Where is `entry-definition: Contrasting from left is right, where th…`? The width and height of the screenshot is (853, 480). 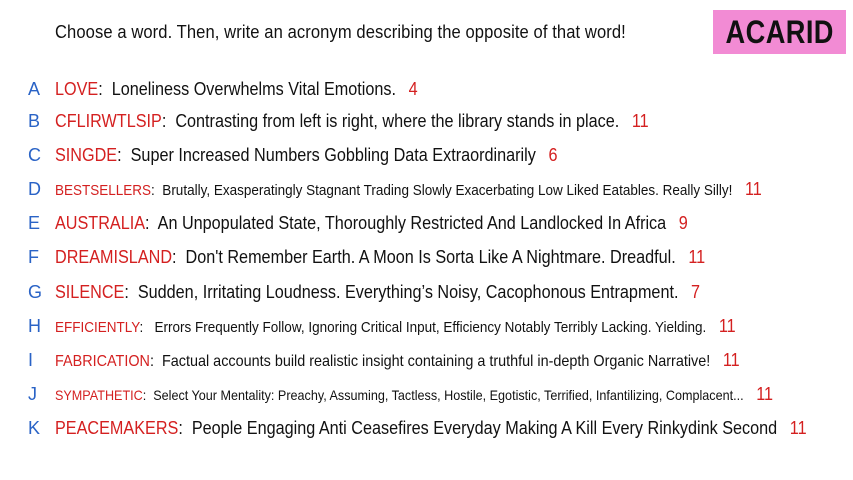 entry-definition: Contrasting from left is right, where th… is located at coordinates (397, 121).